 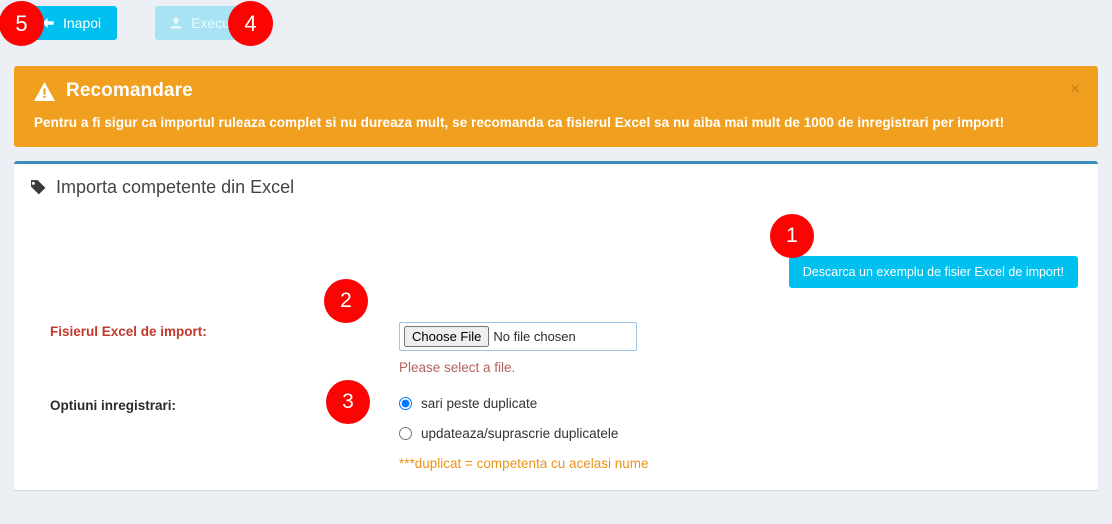 I want to click on file-field-group: Please select a file., so click(x=518, y=348).